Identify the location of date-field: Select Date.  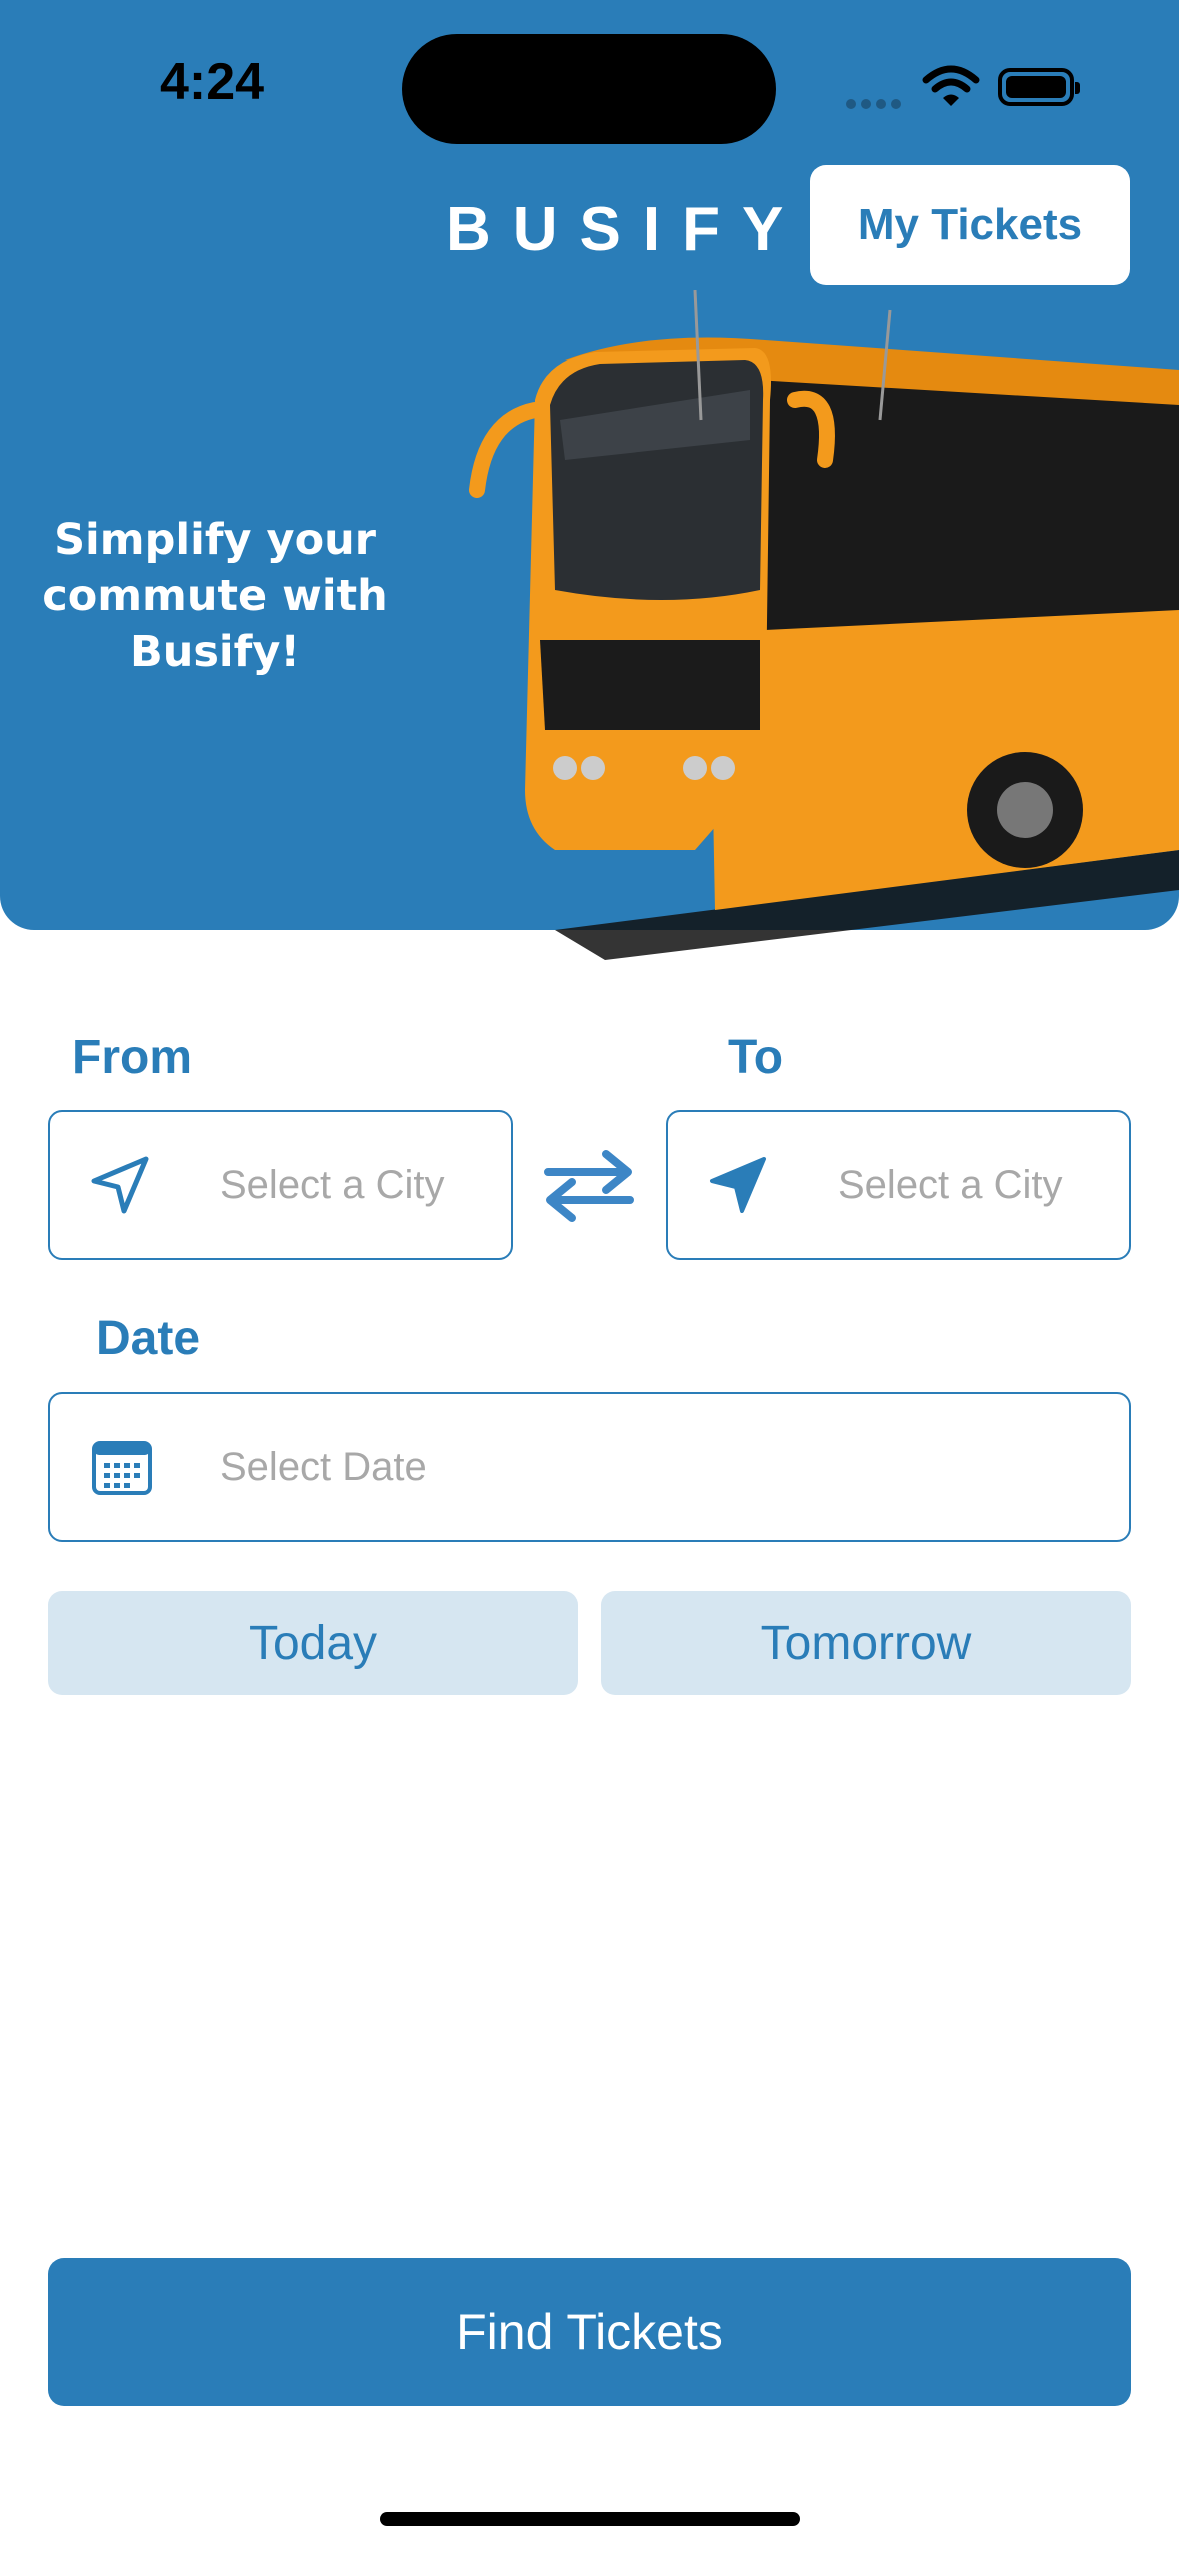
(589, 1467).